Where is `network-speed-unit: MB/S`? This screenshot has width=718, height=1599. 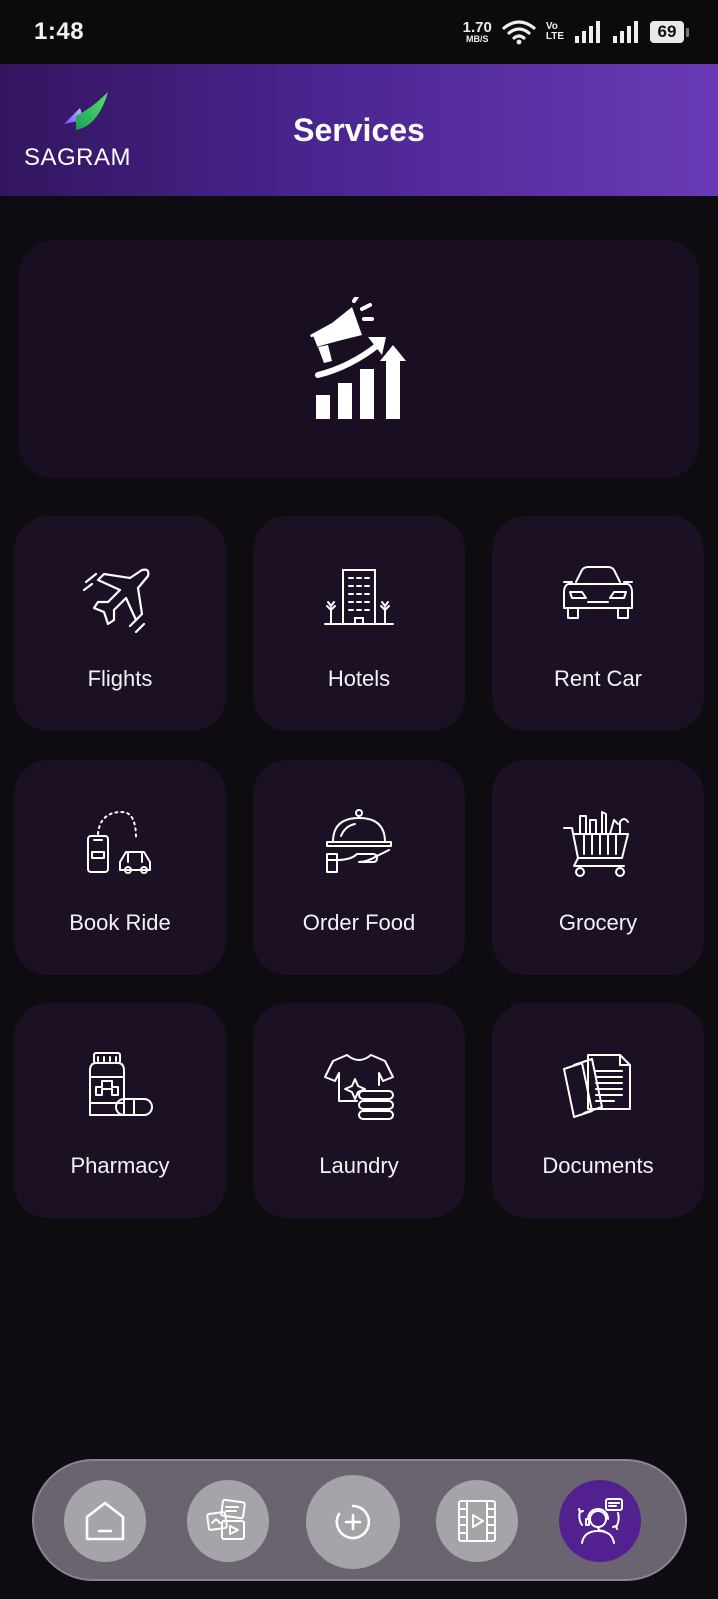
network-speed-unit: MB/S is located at coordinates (477, 39).